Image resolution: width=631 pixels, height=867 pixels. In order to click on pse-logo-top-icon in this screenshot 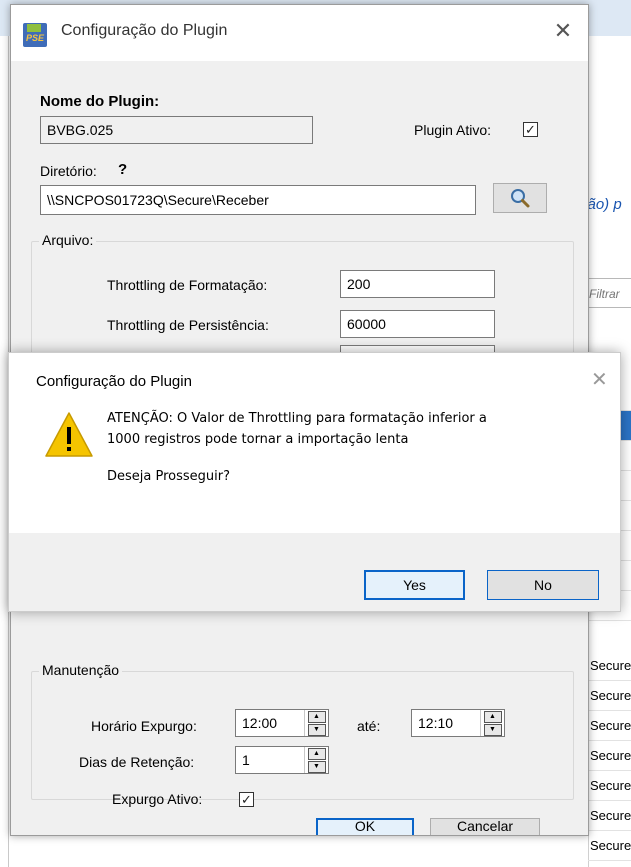, I will do `click(34, 28)`.